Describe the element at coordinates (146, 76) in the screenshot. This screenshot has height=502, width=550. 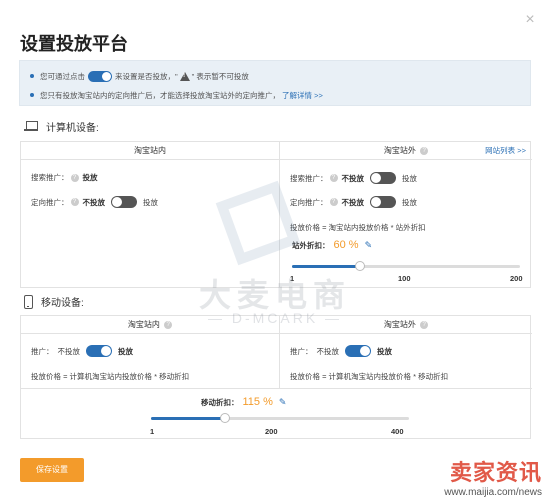
I see `notice-text-mid: 来设置是否投放，"` at that location.